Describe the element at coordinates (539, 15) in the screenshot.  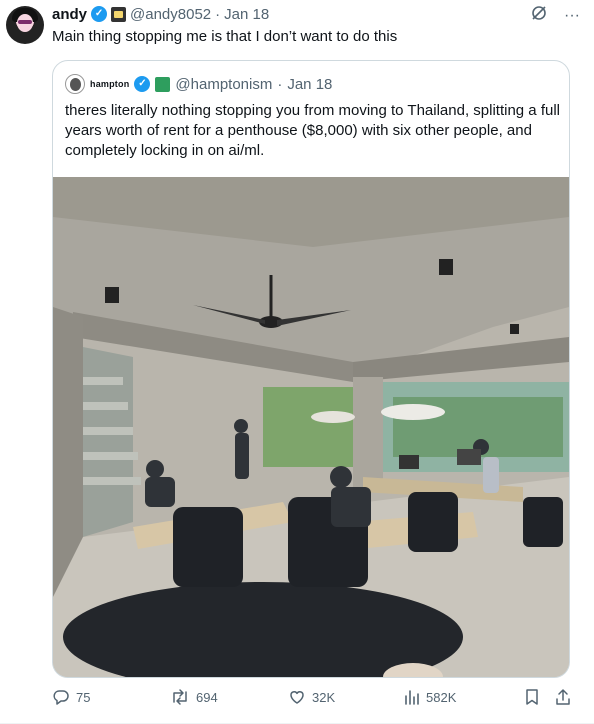
I see `slash-circle-icon` at that location.